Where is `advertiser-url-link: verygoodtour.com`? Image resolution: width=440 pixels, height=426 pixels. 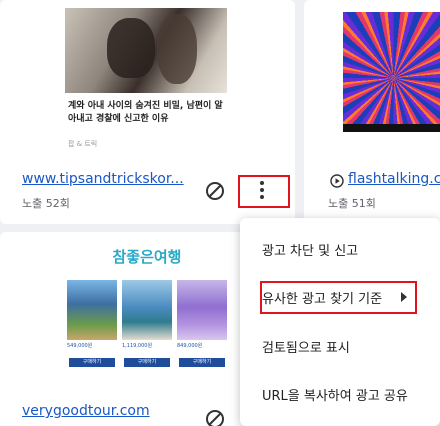
advertiser-url-link: verygoodtour.com is located at coordinates (86, 411).